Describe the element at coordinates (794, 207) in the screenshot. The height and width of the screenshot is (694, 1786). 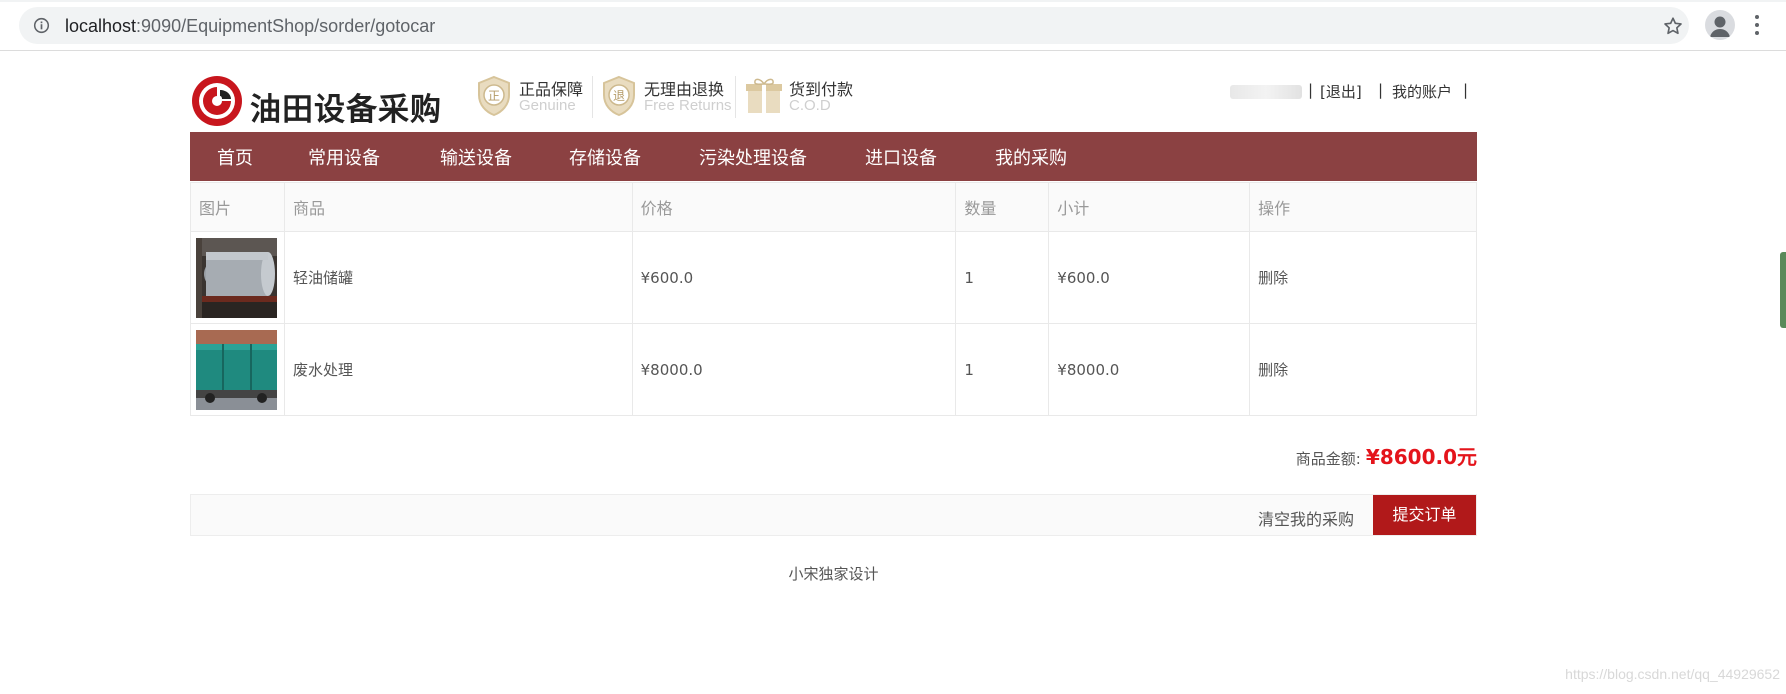
I see `column-header: 价格` at that location.